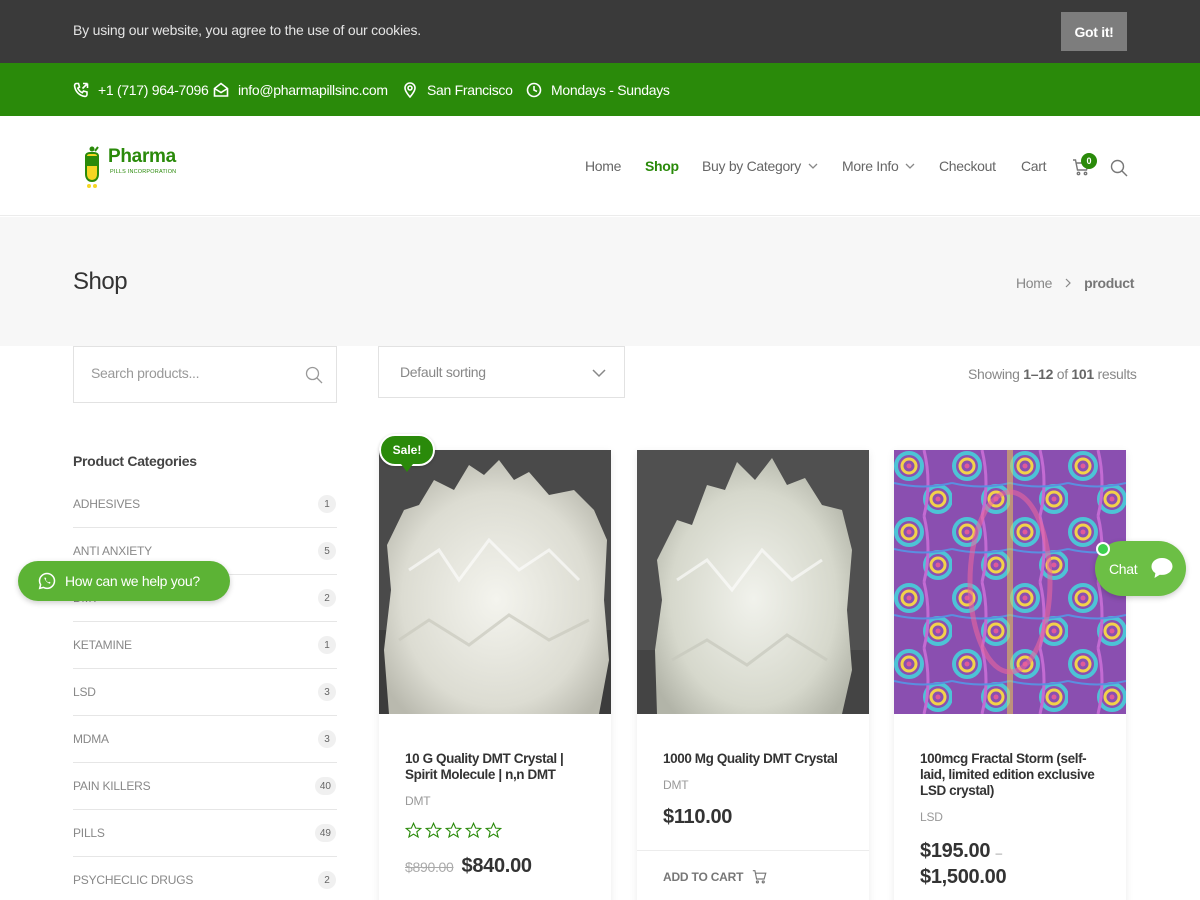 The width and height of the screenshot is (1200, 900). I want to click on product-price: $110.00, so click(698, 817).